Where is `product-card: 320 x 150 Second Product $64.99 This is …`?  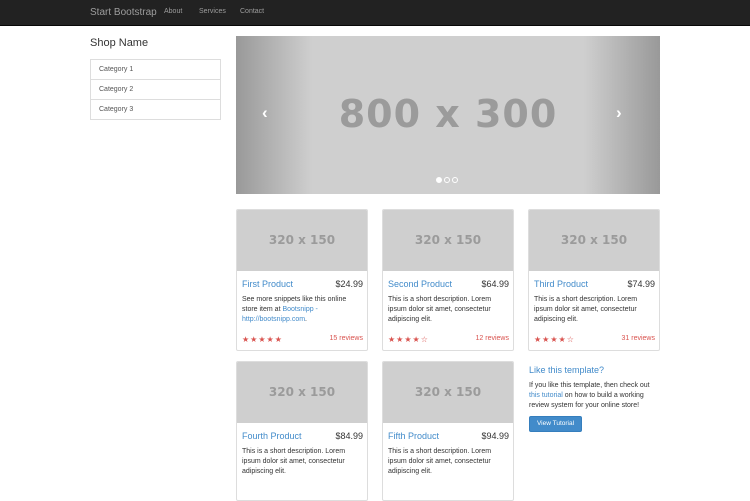
product-card: 320 x 150 Second Product $64.99 This is … is located at coordinates (448, 280).